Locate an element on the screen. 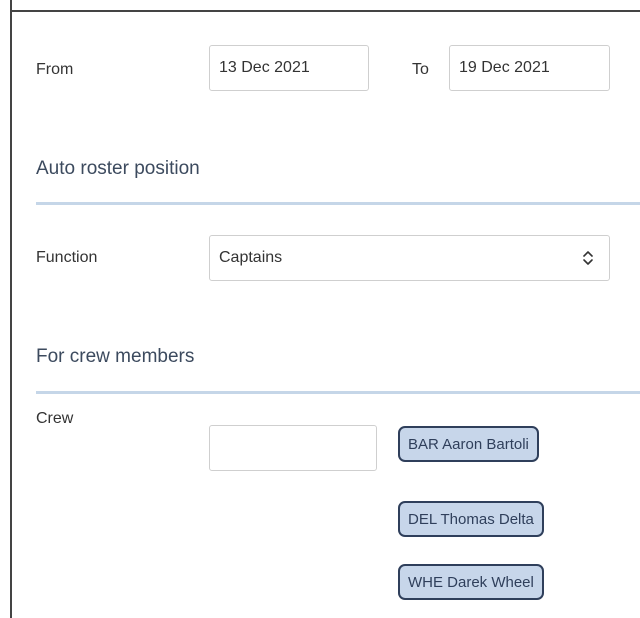 This screenshot has width=640, height=618. to-label: To is located at coordinates (420, 69).